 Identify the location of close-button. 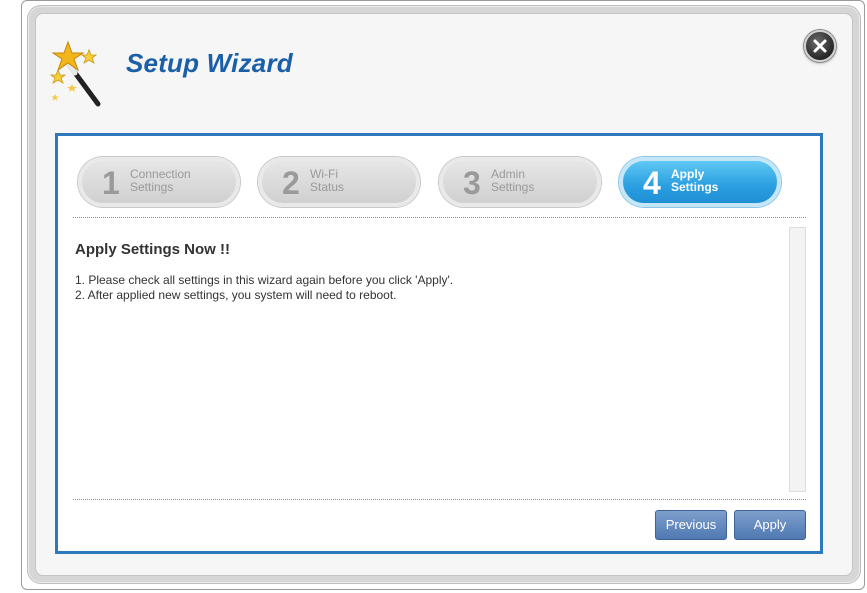
(820, 46).